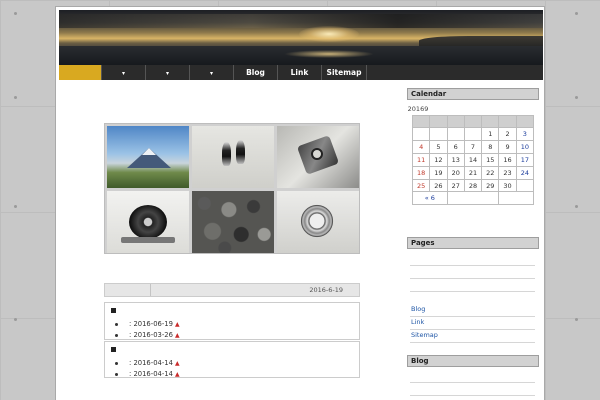 The image size is (600, 400). I want to click on banner-glint, so click(329, 54).